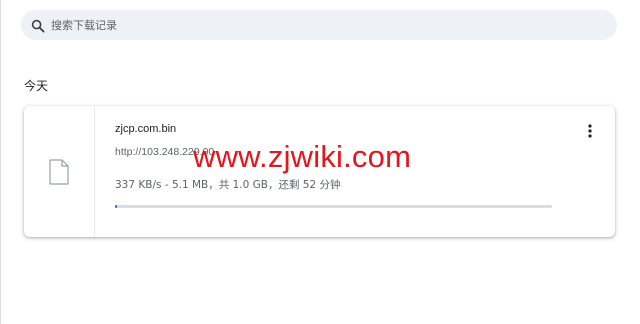  I want to click on download-progress-fill, so click(116, 206).